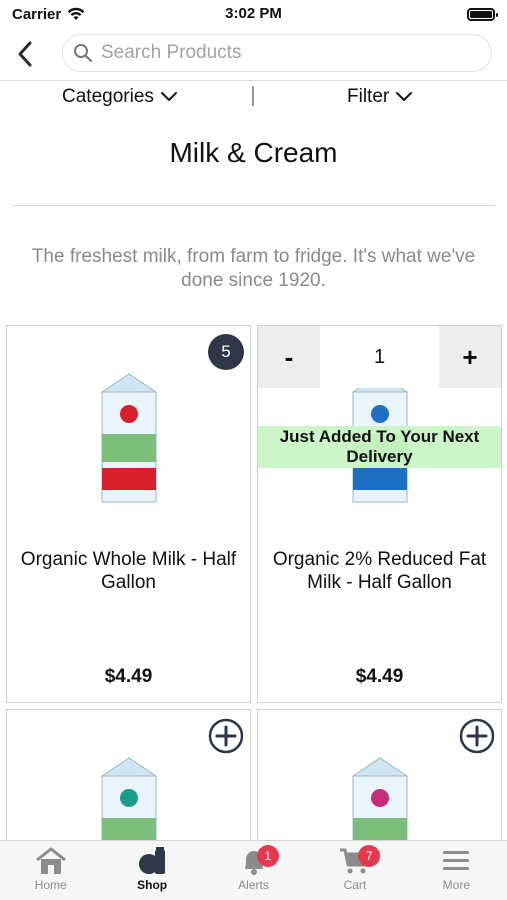 The image size is (507, 900). I want to click on status-time: 3:02 PM, so click(253, 13).